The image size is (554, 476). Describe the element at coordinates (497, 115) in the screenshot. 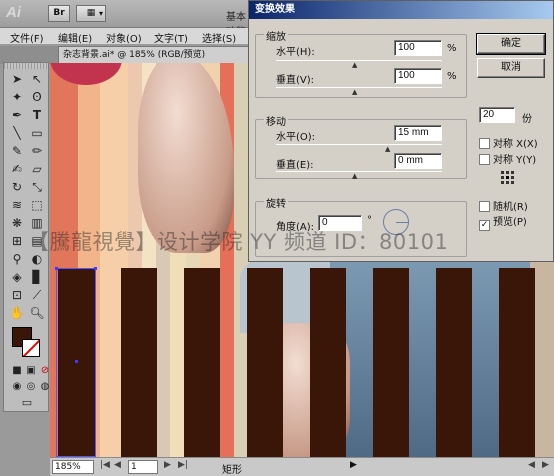

I see `copies-input: 20` at that location.